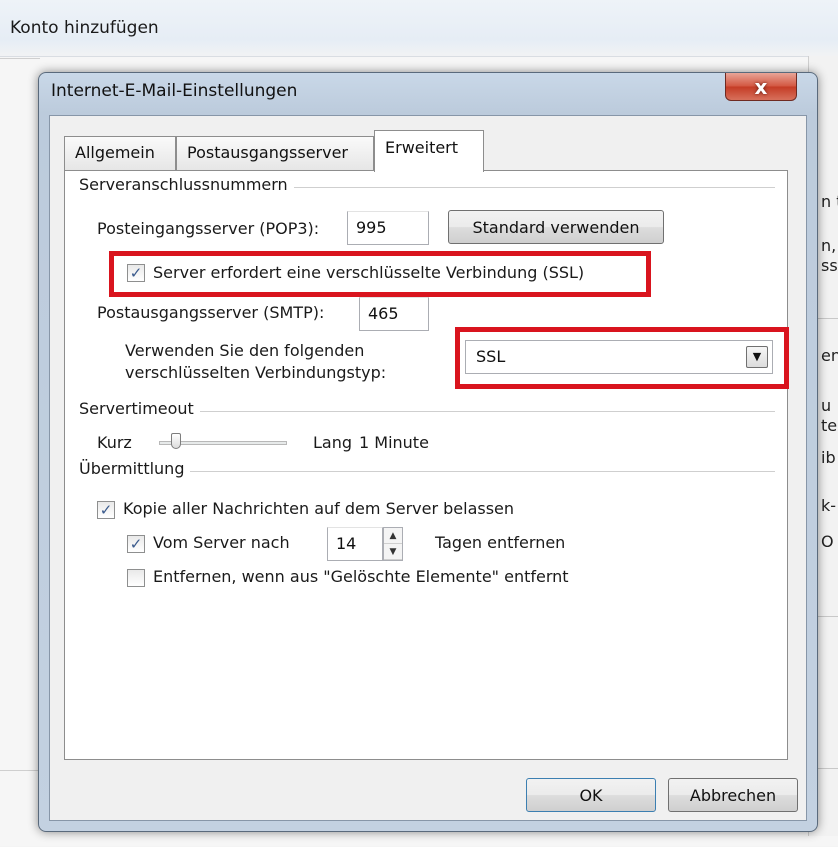 The height and width of the screenshot is (847, 838). I want to click on remove-deleted-checkbox, so click(136, 578).